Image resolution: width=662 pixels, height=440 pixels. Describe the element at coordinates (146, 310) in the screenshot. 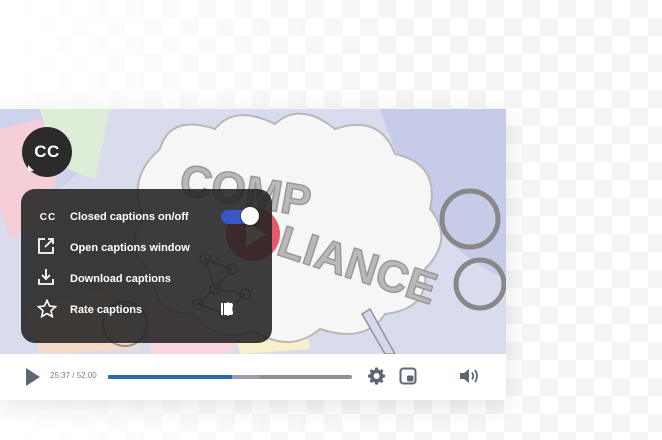

I see `menu-item-rate-captions: Rate captions` at that location.